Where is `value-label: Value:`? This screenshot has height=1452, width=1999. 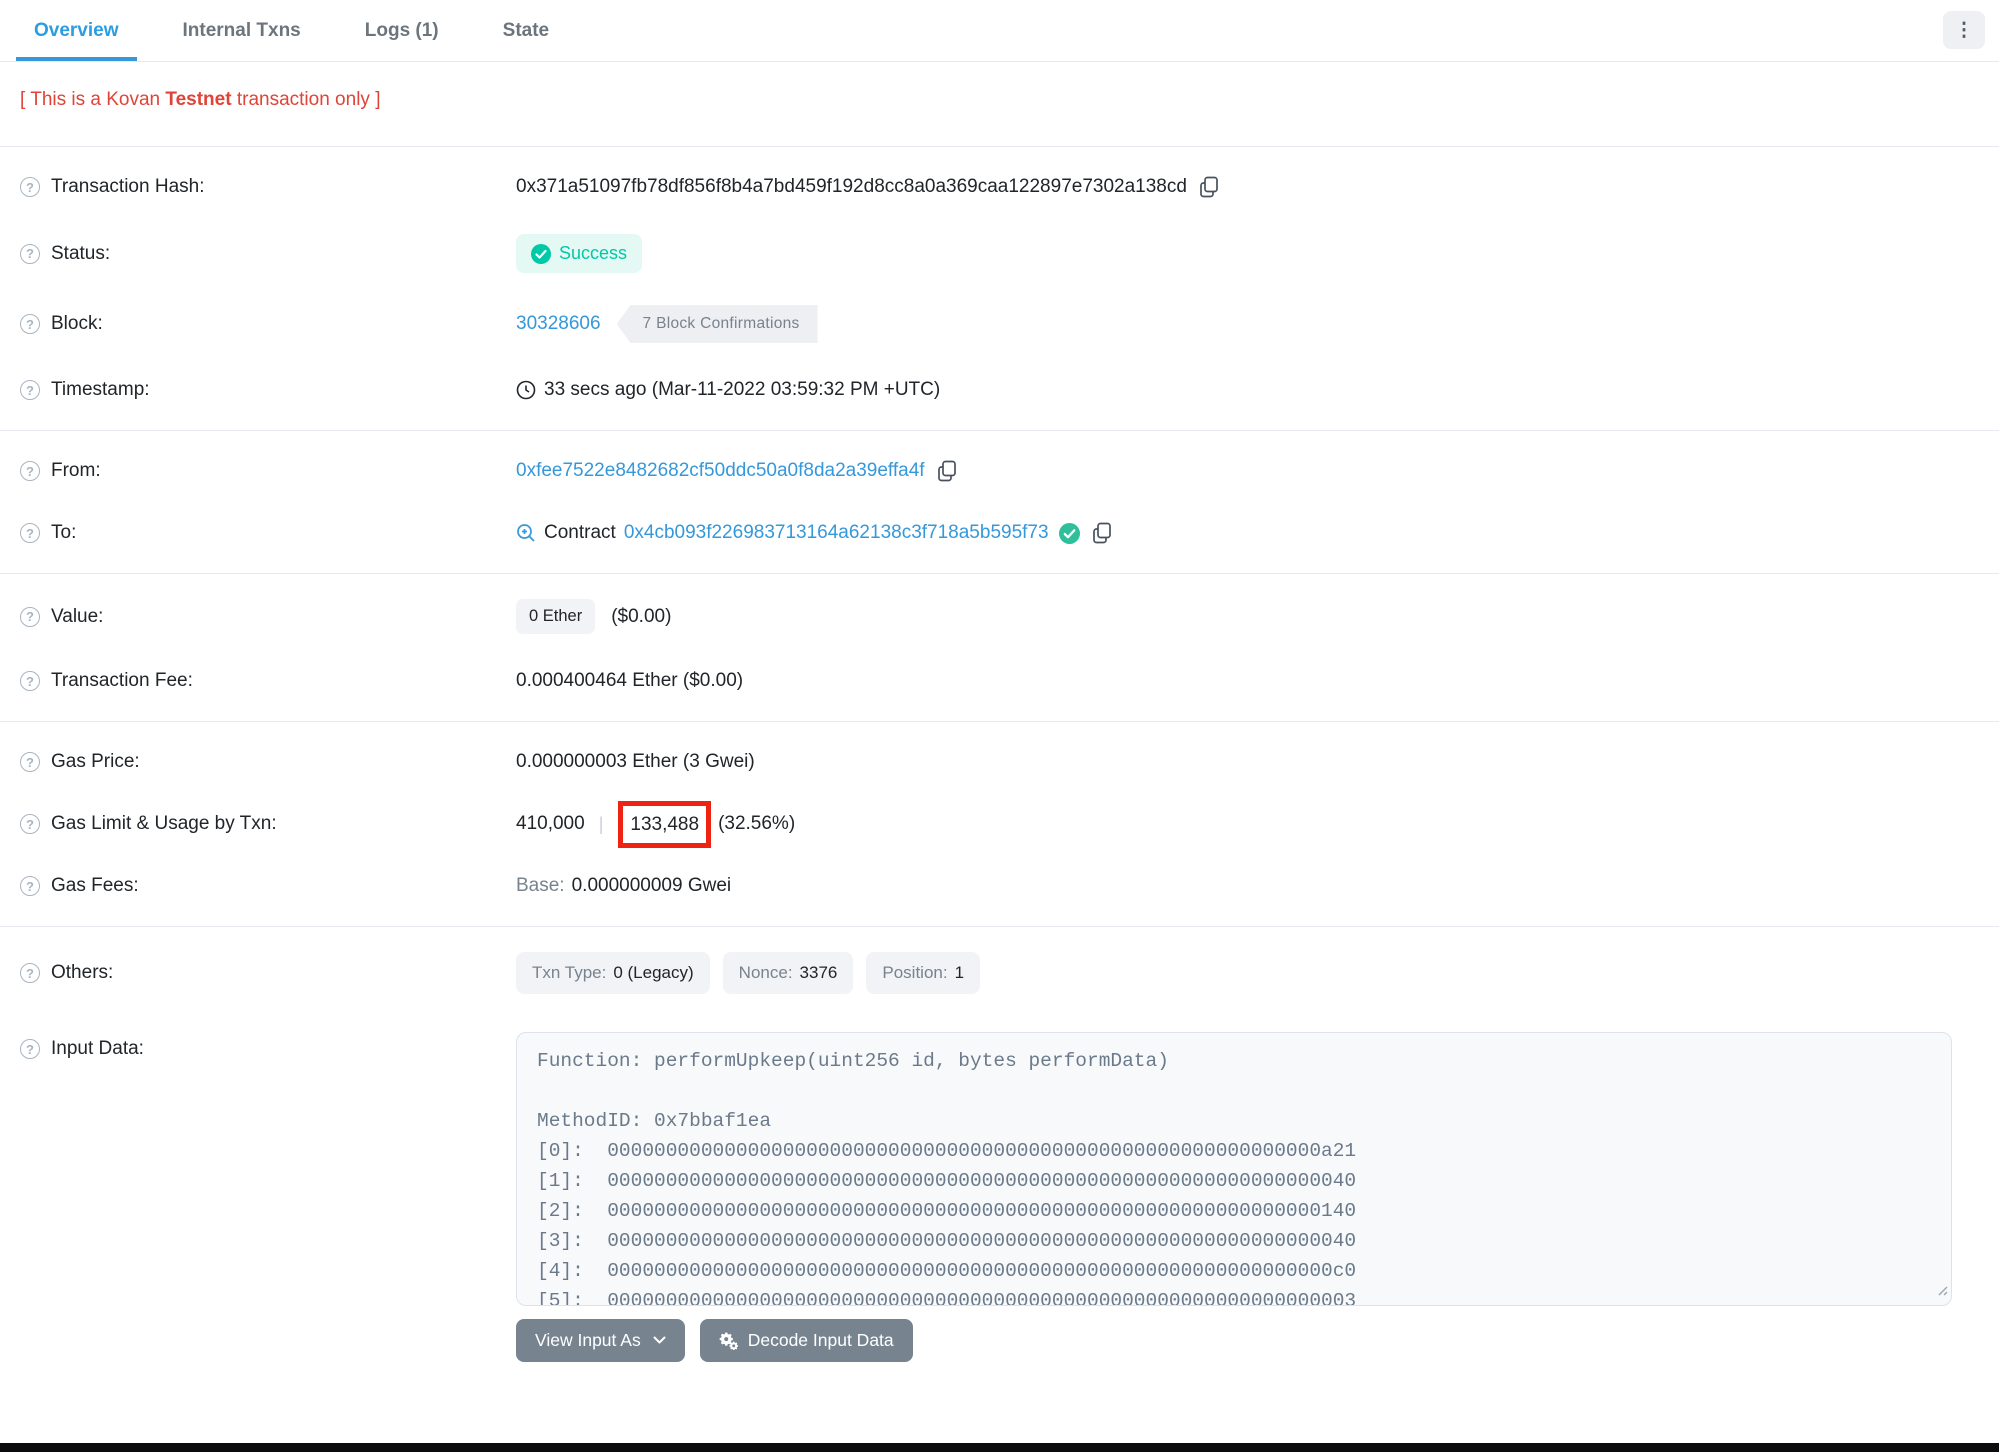
value-label: Value: is located at coordinates (77, 616).